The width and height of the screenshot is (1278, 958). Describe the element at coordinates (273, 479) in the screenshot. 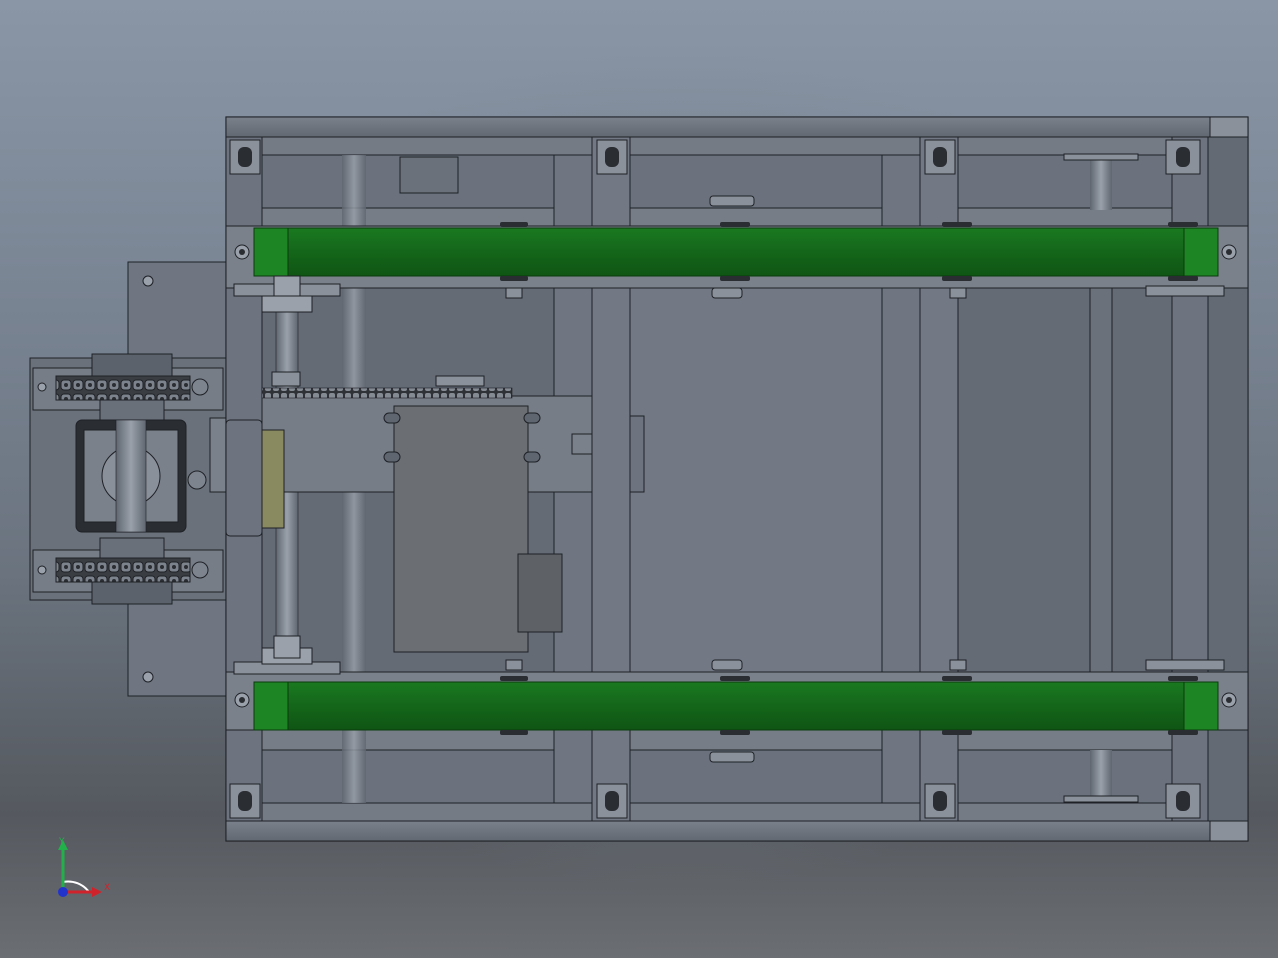

I see `bumper-pad` at that location.